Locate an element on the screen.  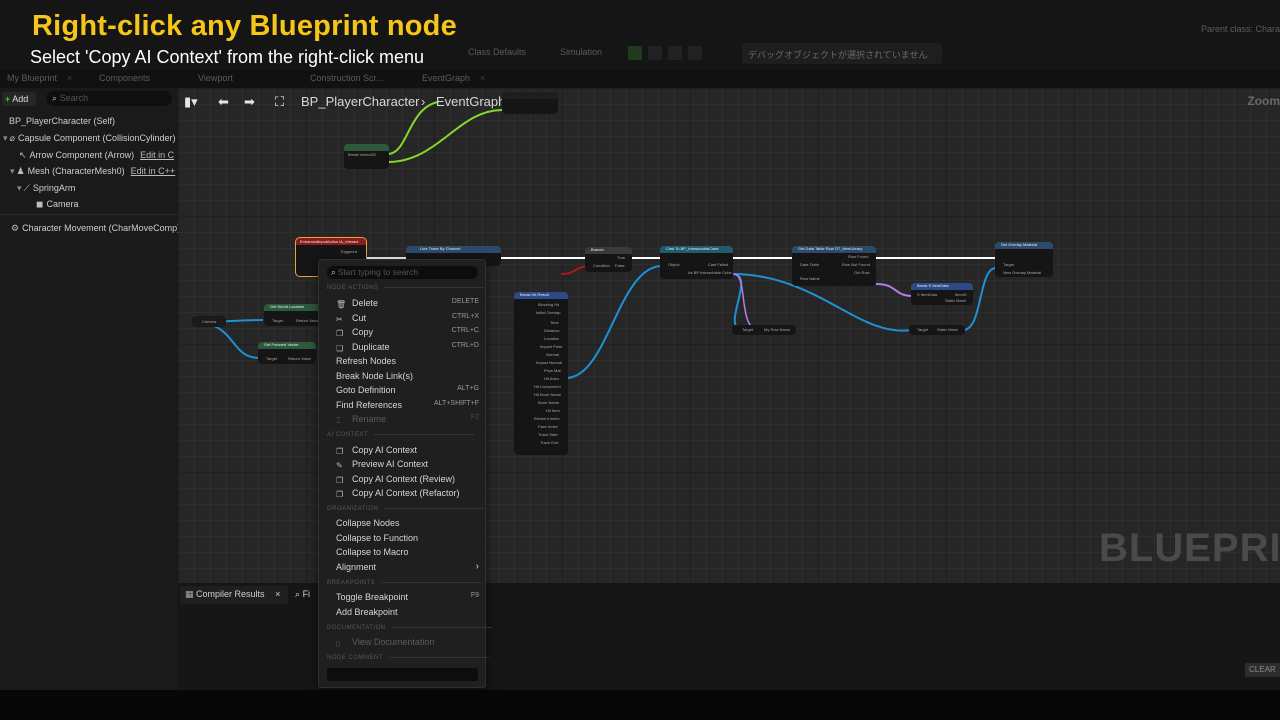
menu-item-duplicate: ❏ Duplicate CTRL+D is located at coordinates (408, 349).